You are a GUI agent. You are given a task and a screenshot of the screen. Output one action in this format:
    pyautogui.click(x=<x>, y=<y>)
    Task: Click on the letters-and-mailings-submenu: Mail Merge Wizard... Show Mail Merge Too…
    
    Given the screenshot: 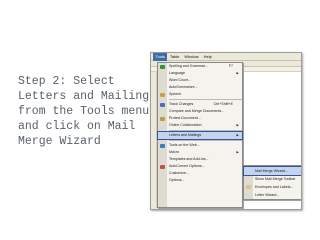 What is the action you would take?
    pyautogui.click(x=272, y=182)
    